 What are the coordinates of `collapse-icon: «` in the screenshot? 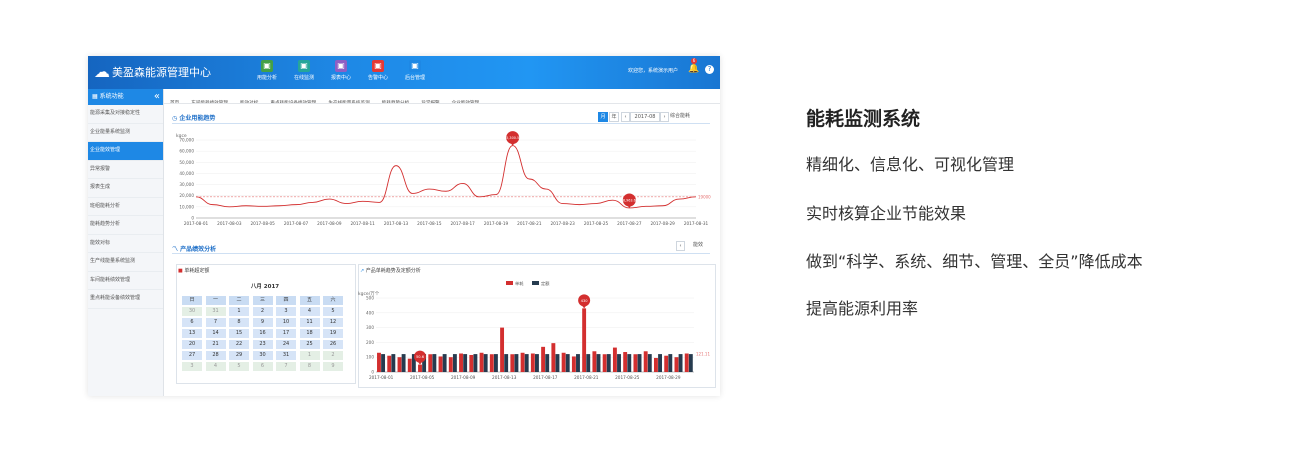 It's located at (157, 96).